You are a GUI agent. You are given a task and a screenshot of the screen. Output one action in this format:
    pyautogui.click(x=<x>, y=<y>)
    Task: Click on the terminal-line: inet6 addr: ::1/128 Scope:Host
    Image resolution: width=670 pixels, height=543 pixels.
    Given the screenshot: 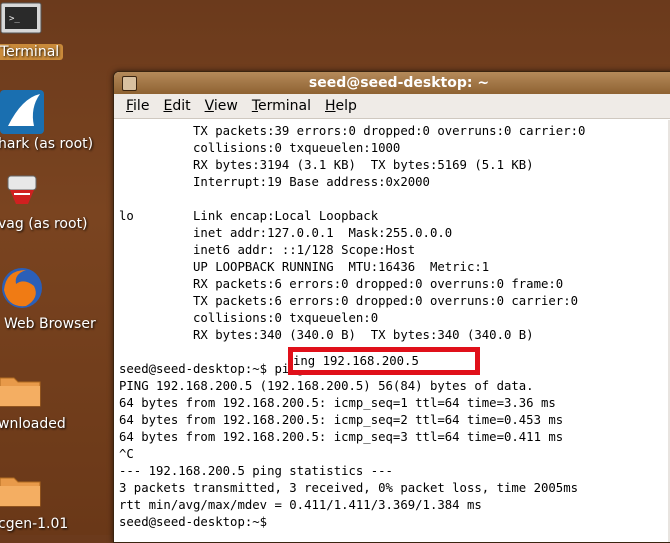 What is the action you would take?
    pyautogui.click(x=267, y=250)
    